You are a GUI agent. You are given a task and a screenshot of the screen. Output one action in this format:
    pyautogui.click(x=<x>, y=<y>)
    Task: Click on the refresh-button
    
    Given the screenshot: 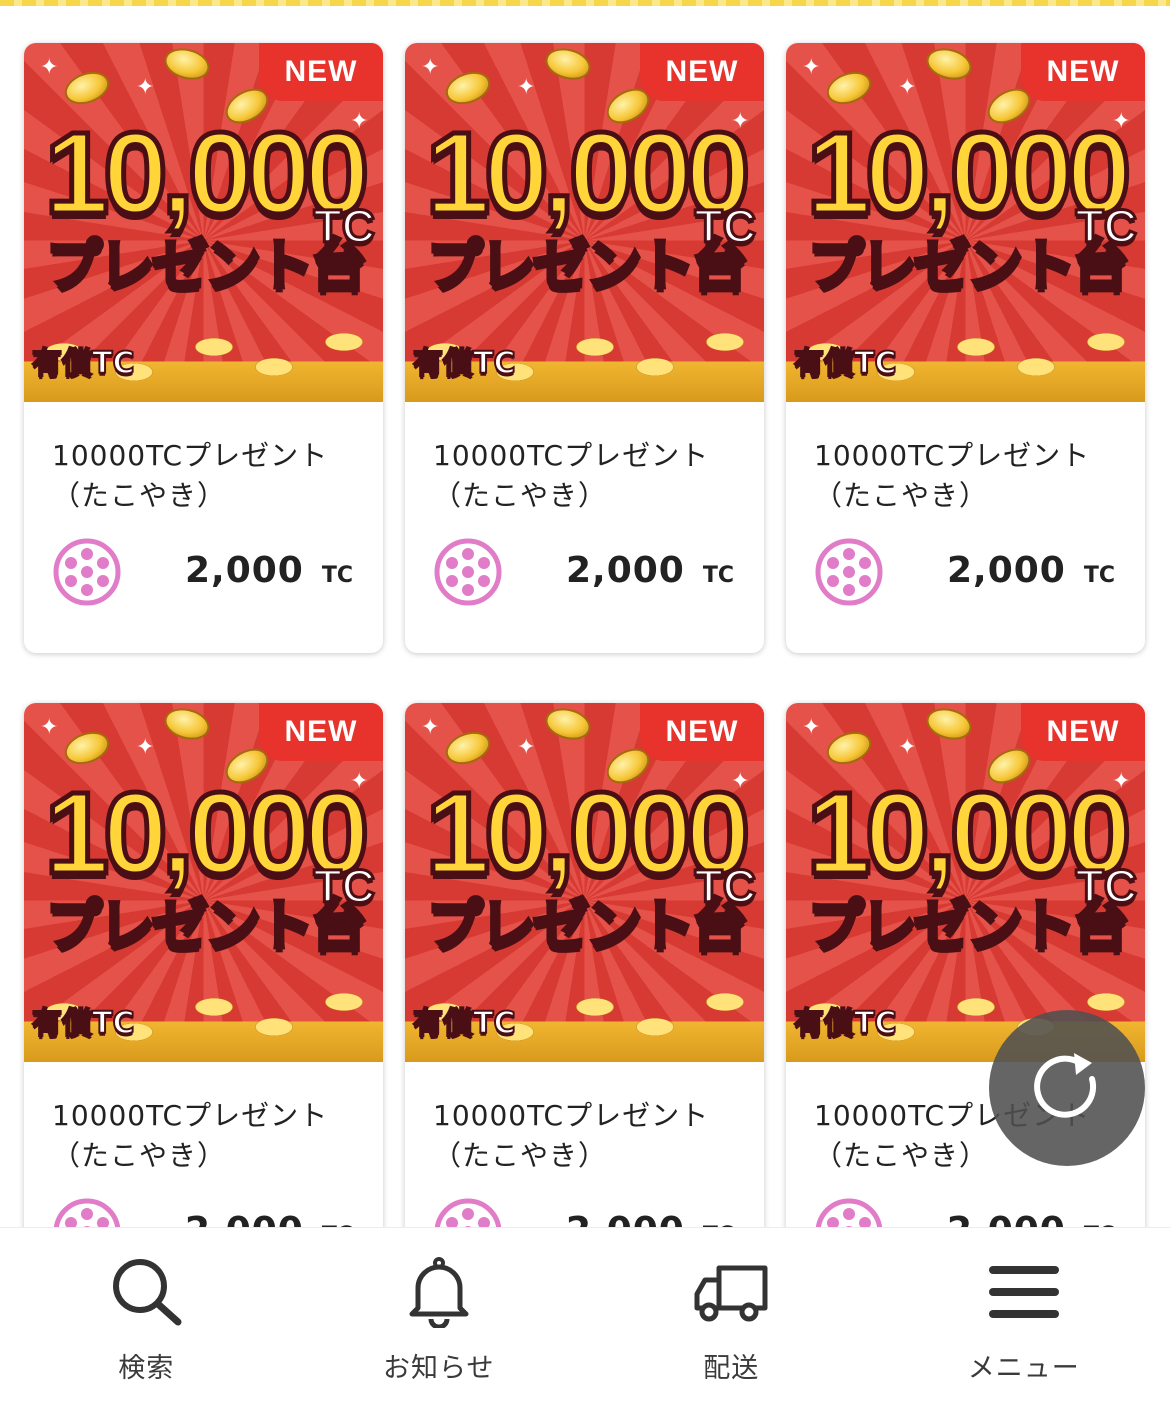 What is the action you would take?
    pyautogui.click(x=1067, y=1088)
    